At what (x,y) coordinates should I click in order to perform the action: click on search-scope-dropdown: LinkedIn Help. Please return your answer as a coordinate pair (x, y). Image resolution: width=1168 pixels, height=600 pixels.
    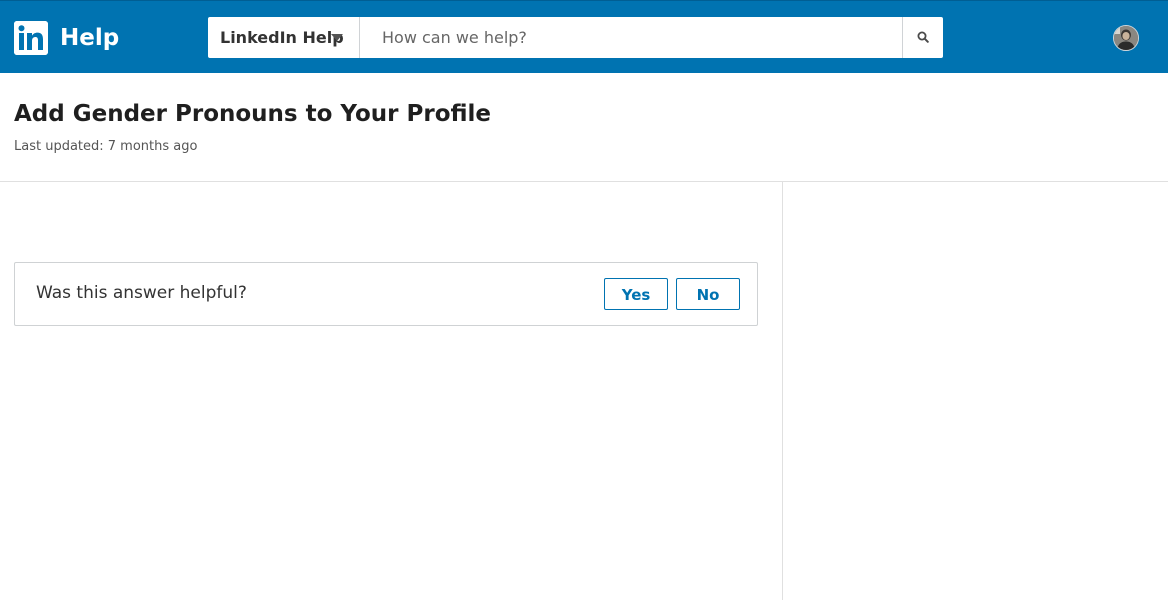
    Looking at the image, I should click on (284, 37).